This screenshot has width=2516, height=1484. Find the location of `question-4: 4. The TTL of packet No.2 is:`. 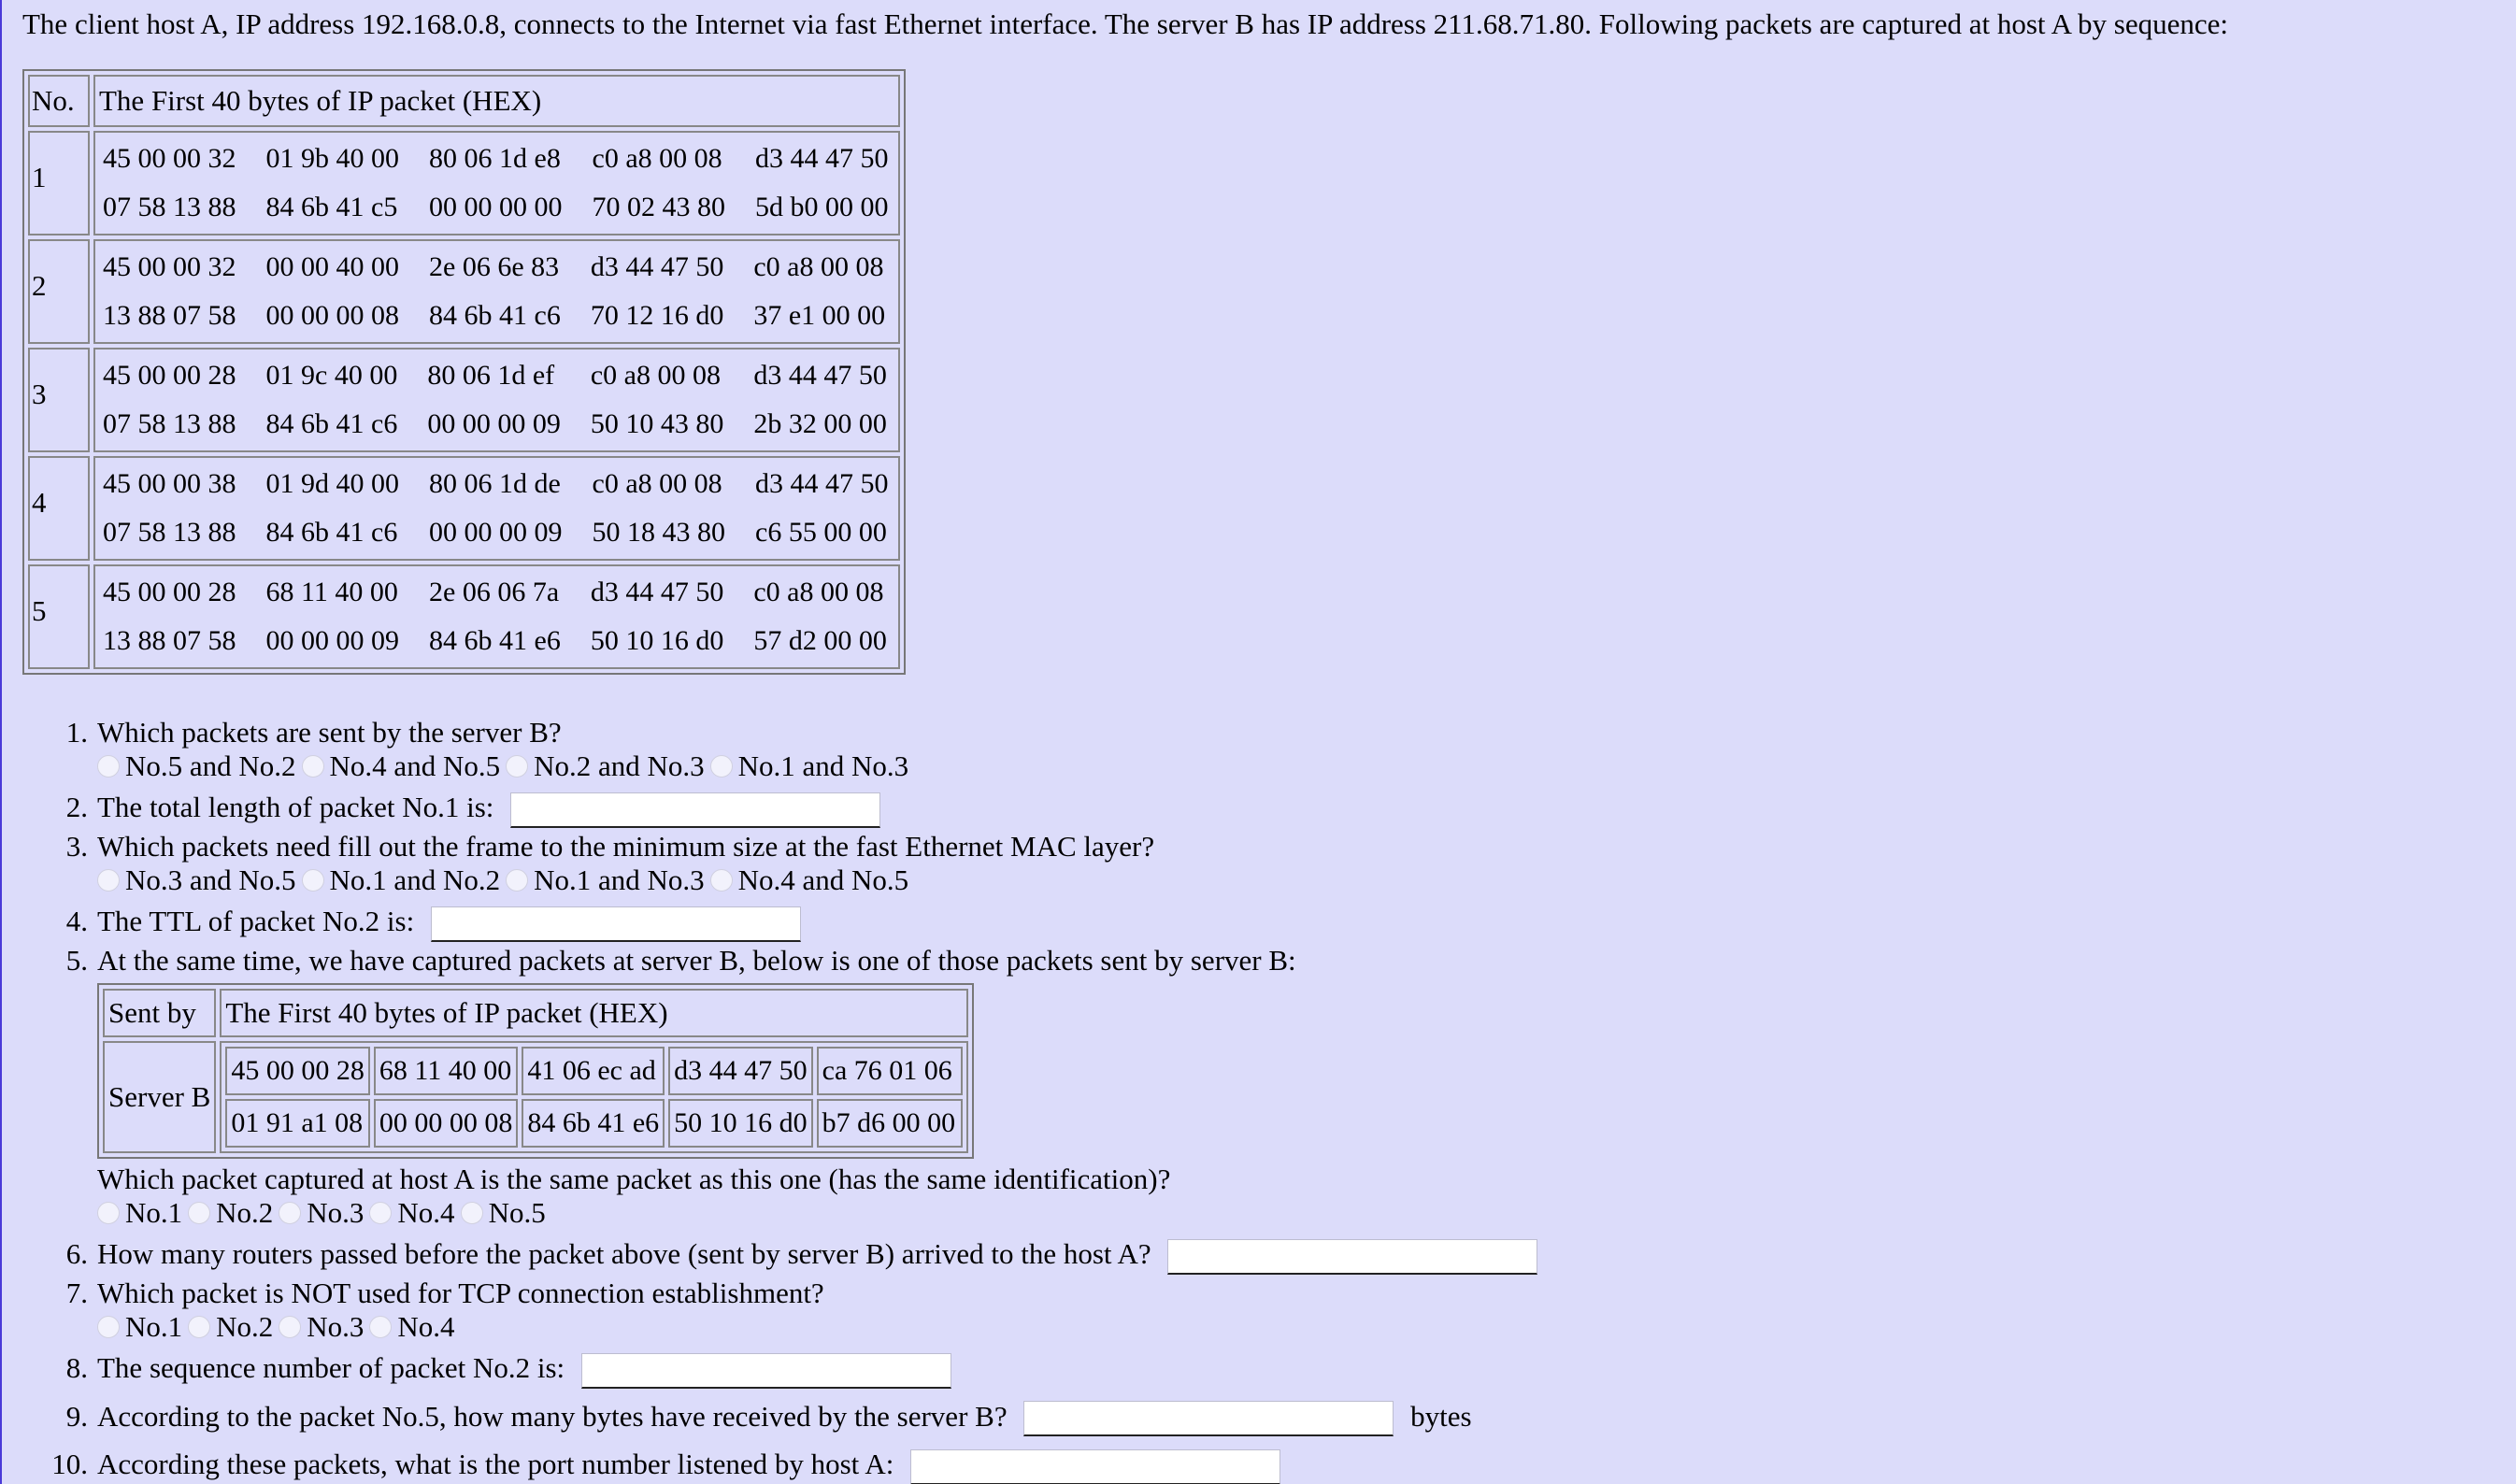

question-4: 4. The TTL of packet No.2 is: is located at coordinates (1252, 923).